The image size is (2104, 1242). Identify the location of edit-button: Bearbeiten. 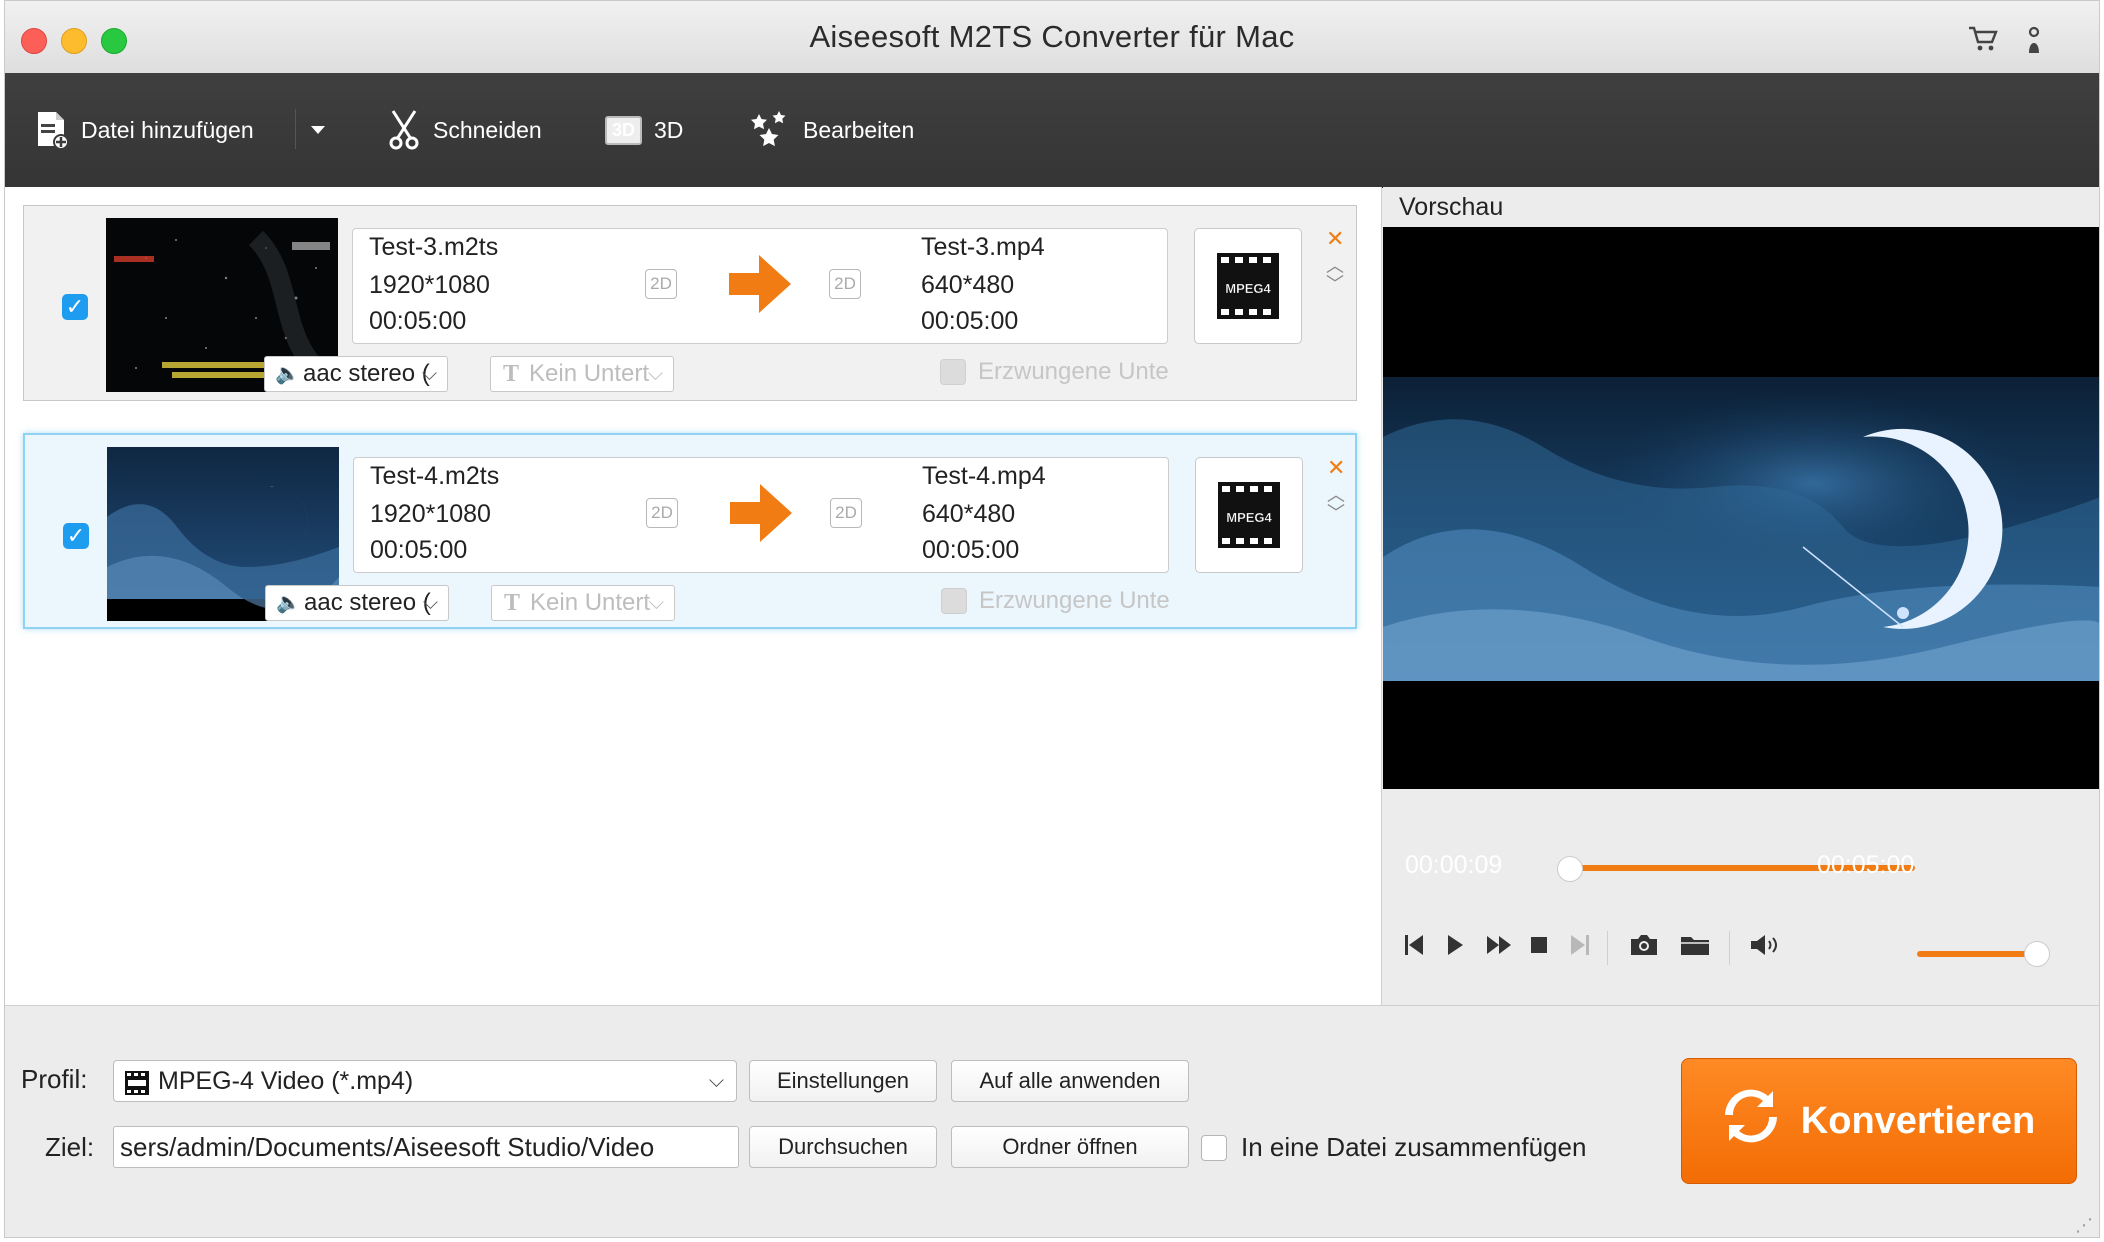
(831, 130).